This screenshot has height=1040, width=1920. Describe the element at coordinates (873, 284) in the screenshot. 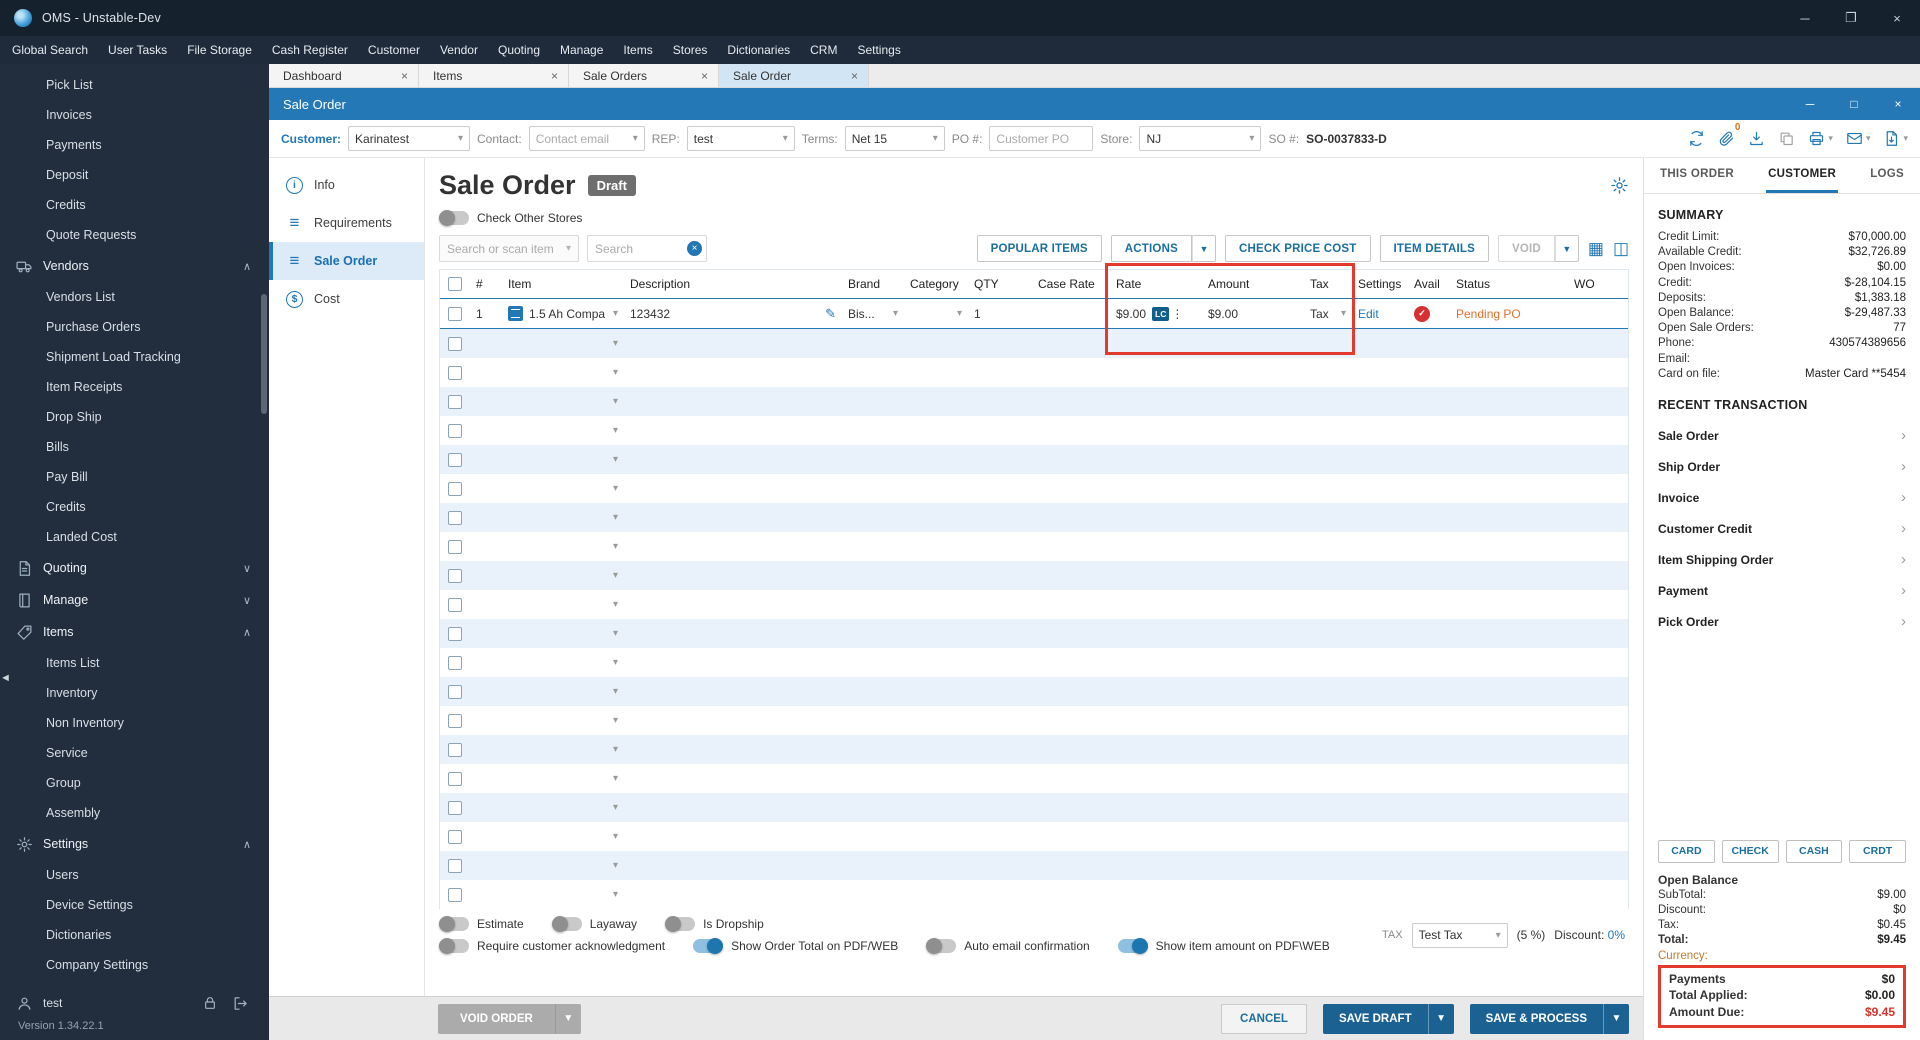

I see `col-brand: Brand` at that location.